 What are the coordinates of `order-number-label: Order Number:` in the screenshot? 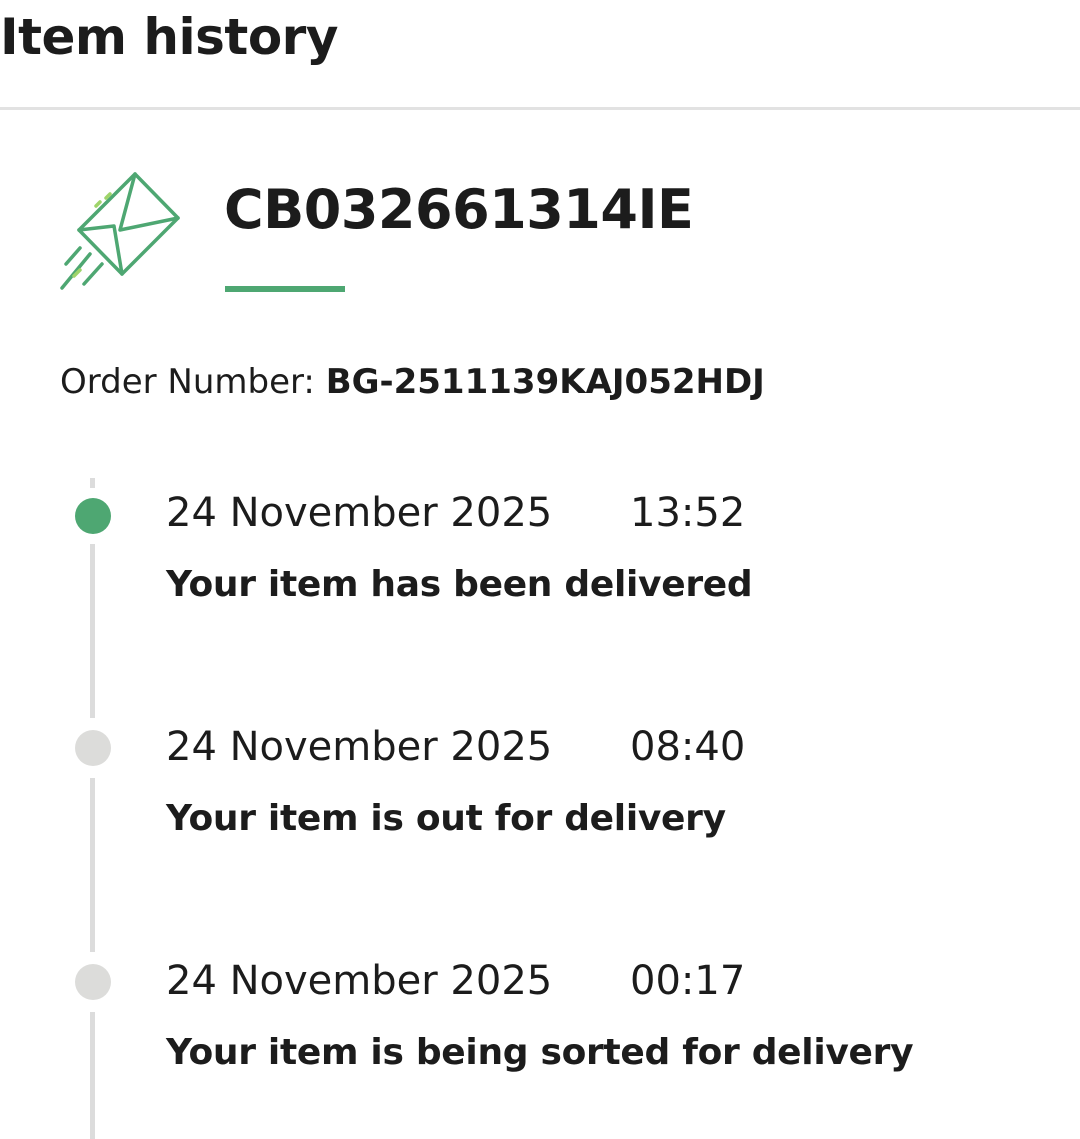 It's located at (187, 382).